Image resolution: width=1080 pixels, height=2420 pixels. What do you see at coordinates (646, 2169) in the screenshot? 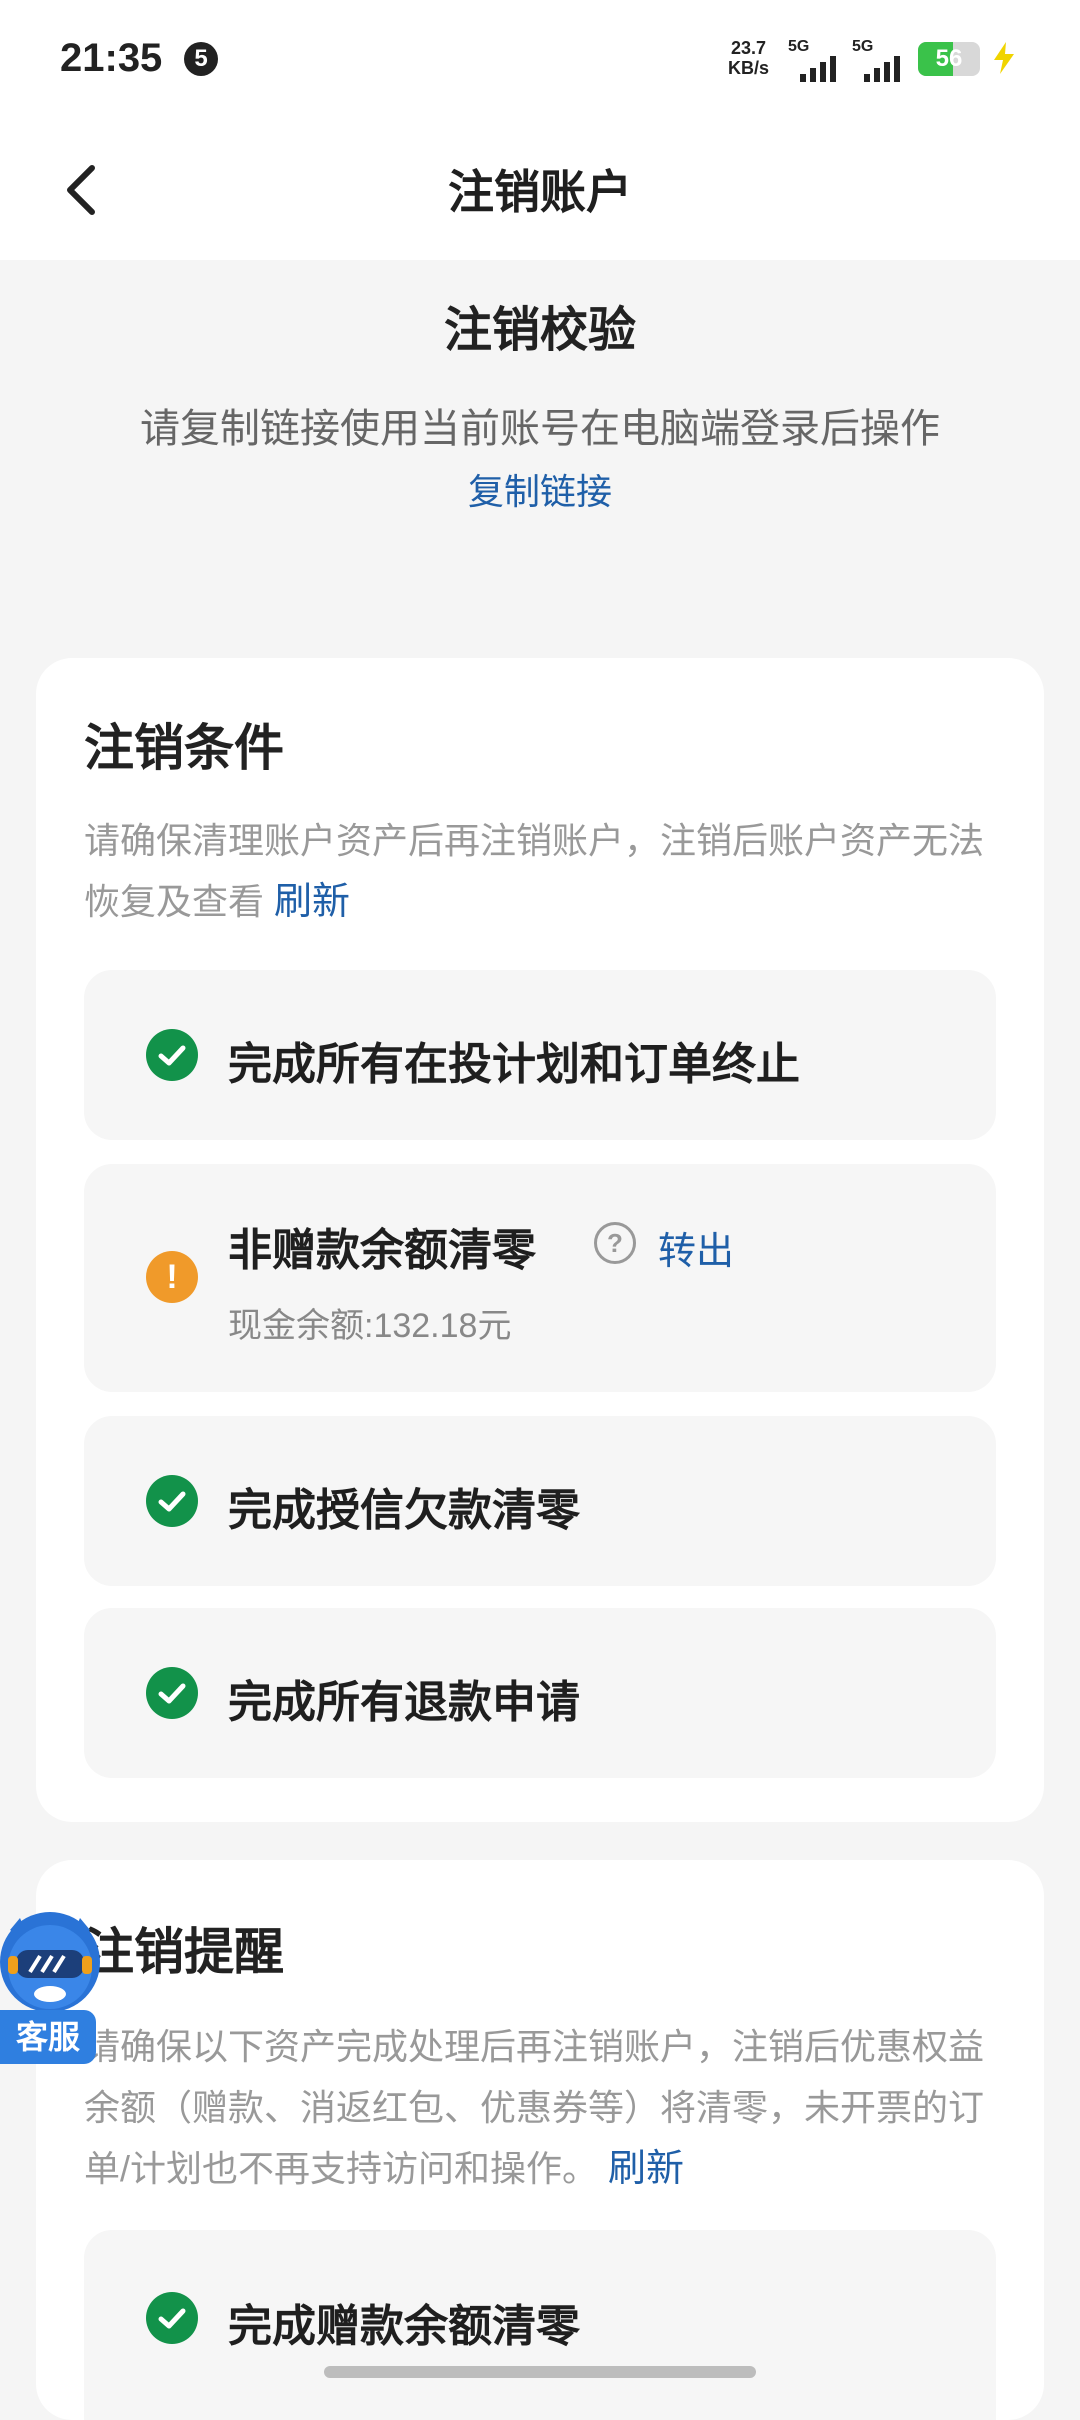
I see `reminder-refresh-link: 刷新` at bounding box center [646, 2169].